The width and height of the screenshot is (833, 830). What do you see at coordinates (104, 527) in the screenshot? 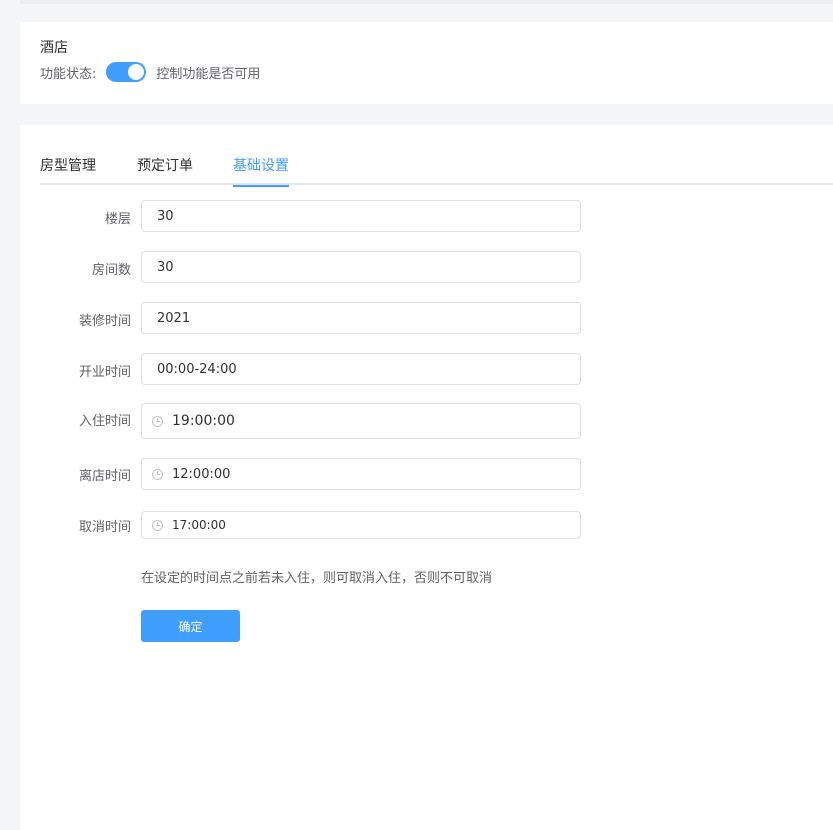
I see `cancel-label: 取消时间` at bounding box center [104, 527].